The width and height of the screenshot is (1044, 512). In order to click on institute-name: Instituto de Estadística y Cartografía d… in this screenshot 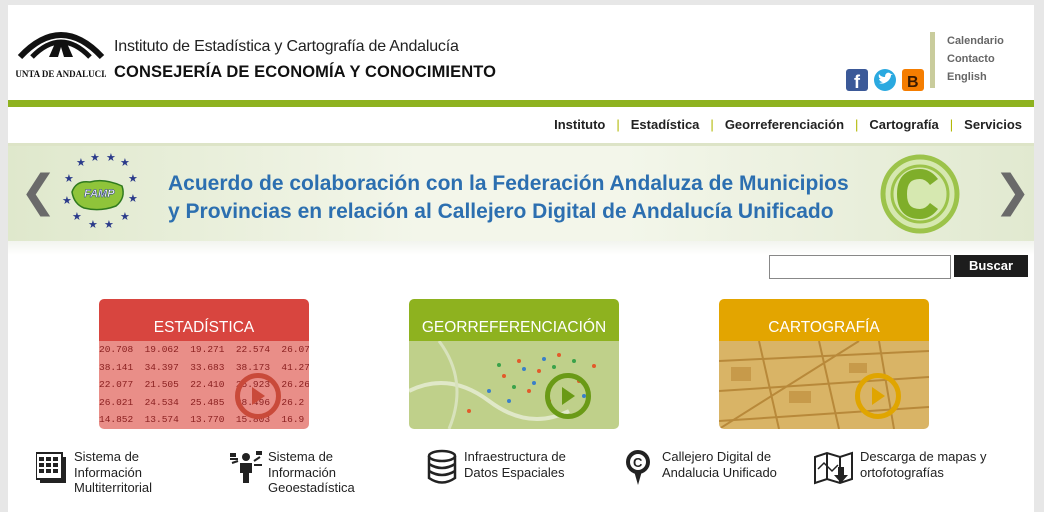, I will do `click(286, 47)`.